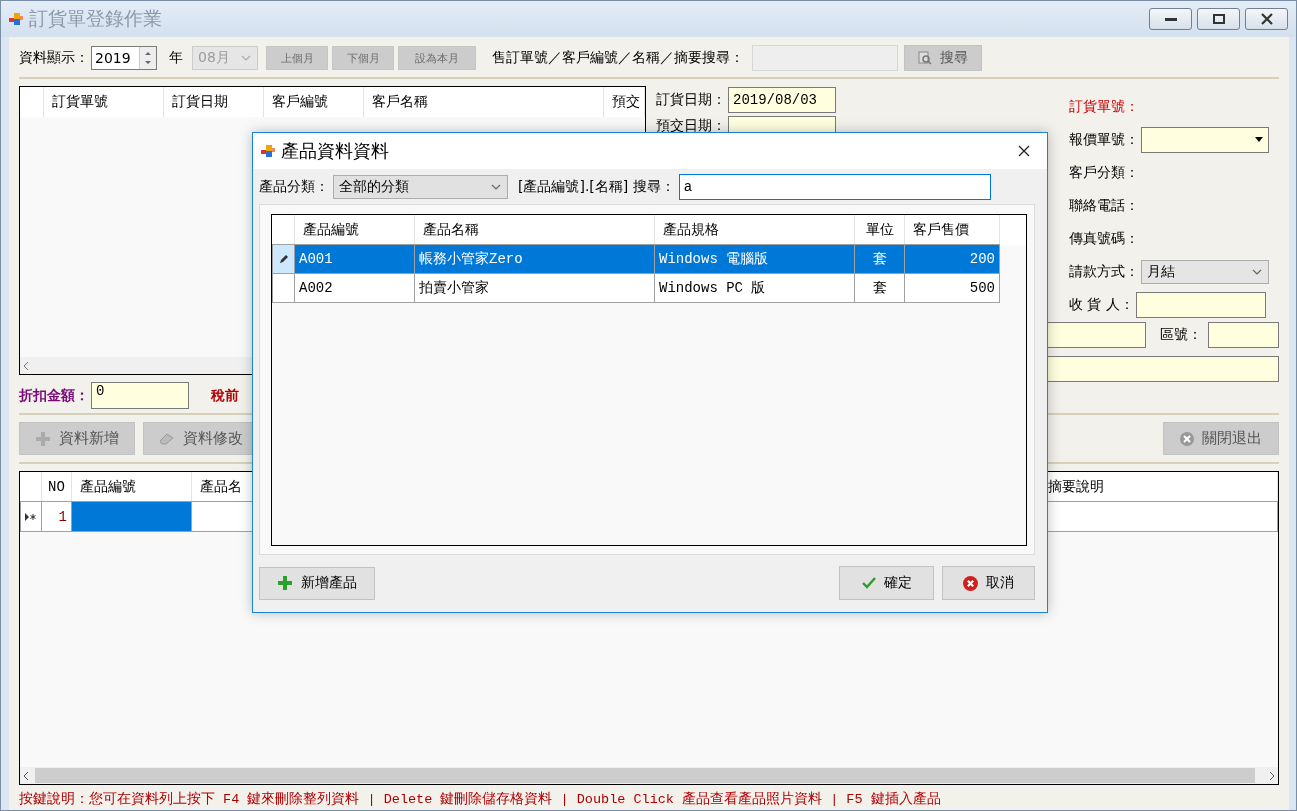  Describe the element at coordinates (420, 187) in the screenshot. I see `category-select: 全部的分類` at that location.